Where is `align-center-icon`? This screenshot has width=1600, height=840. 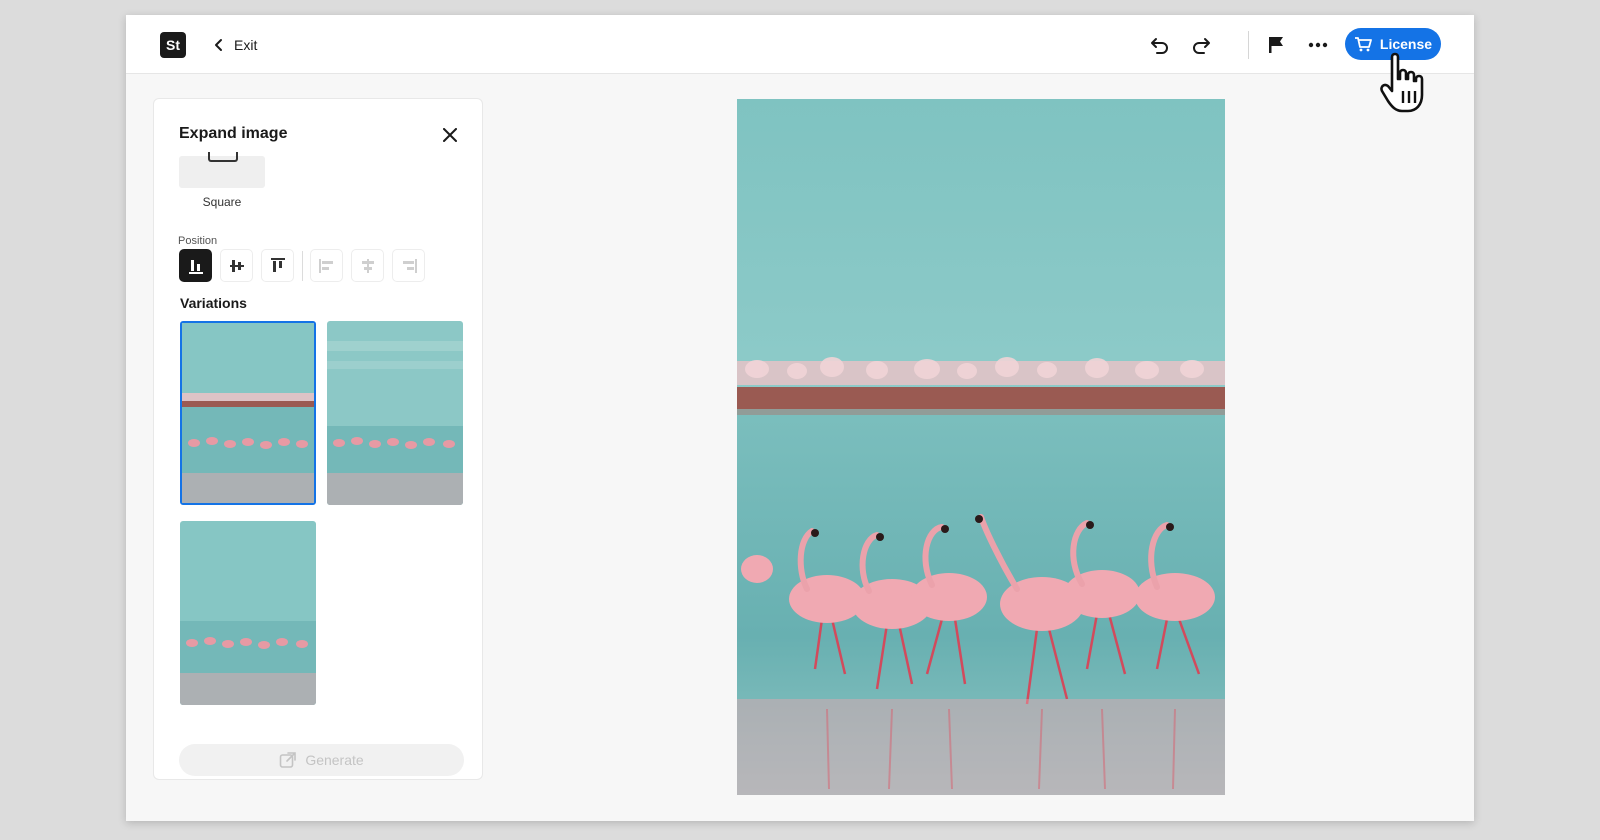 align-center-icon is located at coordinates (236, 265).